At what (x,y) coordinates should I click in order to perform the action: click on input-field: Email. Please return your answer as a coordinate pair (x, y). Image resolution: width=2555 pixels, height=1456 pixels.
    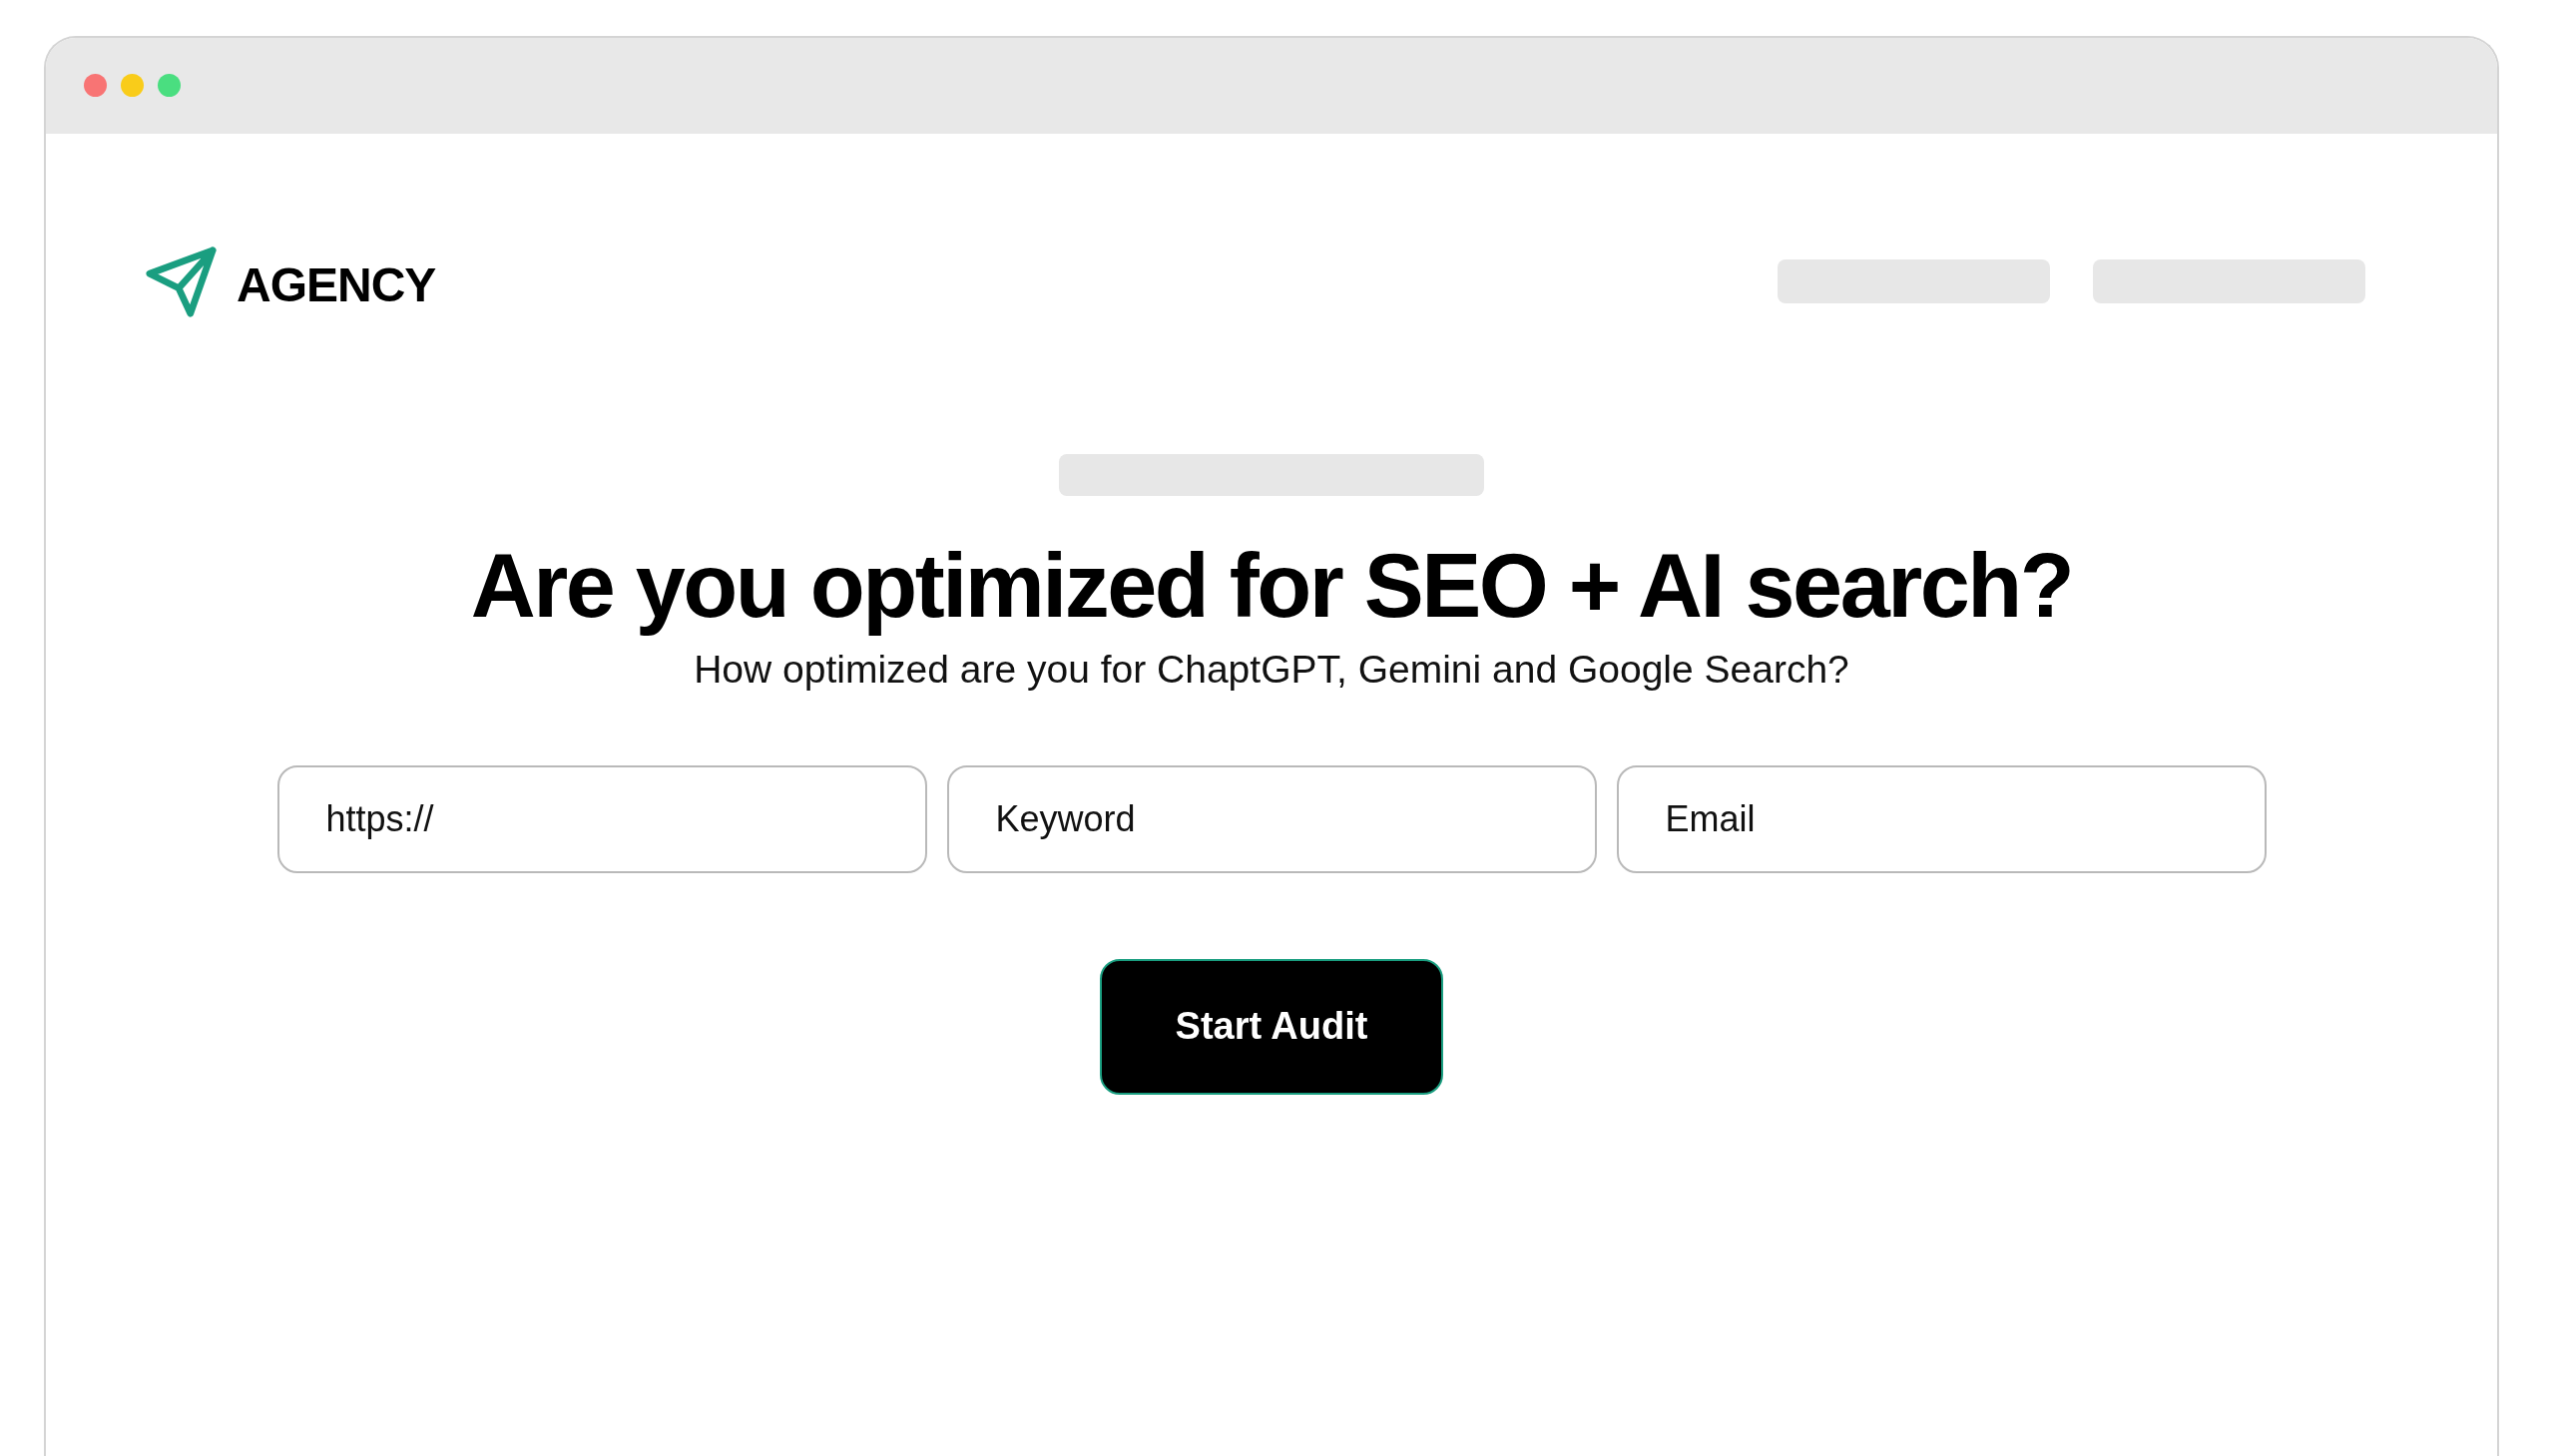
    Looking at the image, I should click on (1941, 818).